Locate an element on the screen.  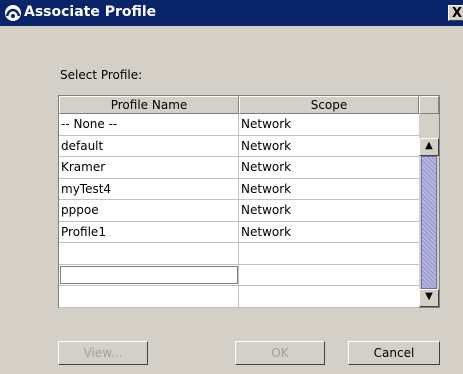
profile-name-cell: default is located at coordinates (149, 145).